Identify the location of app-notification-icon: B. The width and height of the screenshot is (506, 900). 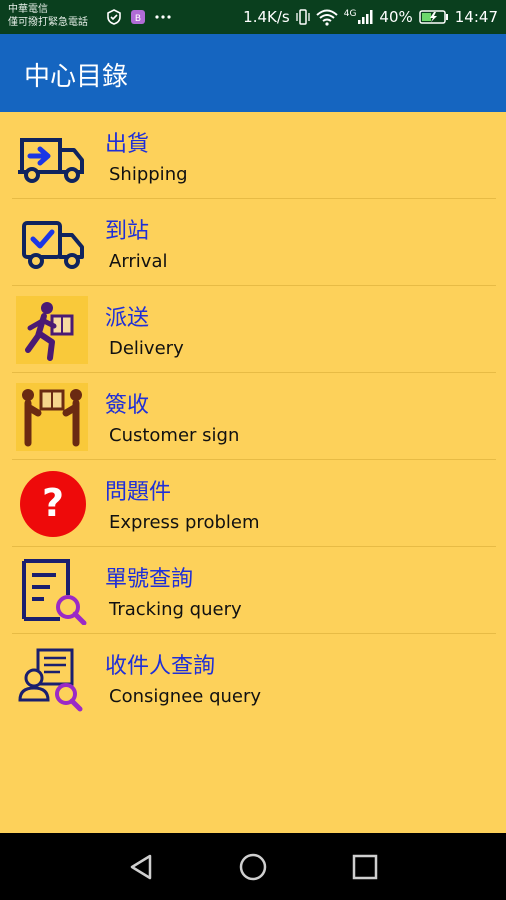
(138, 17).